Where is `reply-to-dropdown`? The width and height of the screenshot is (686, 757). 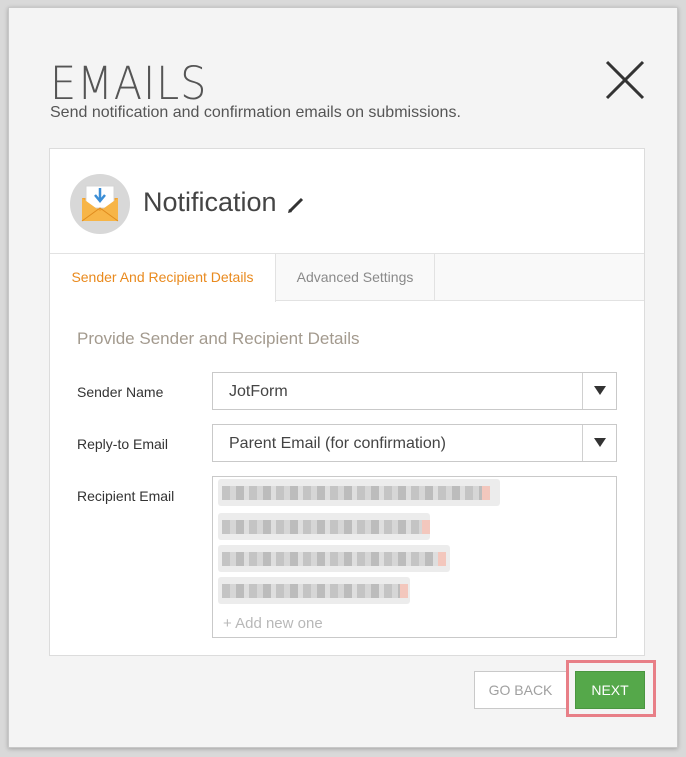
reply-to-dropdown is located at coordinates (599, 443).